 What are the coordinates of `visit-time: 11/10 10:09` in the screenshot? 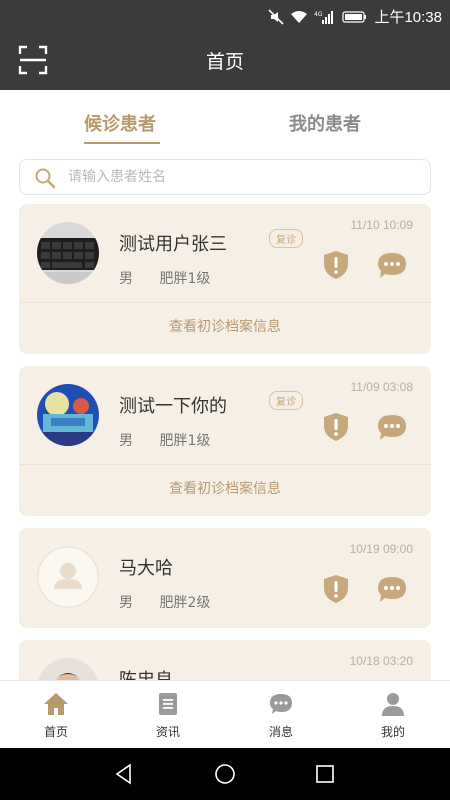 It's located at (381, 225).